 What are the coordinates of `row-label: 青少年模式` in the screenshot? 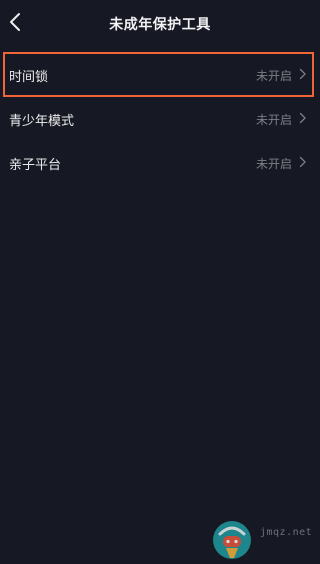 It's located at (42, 121).